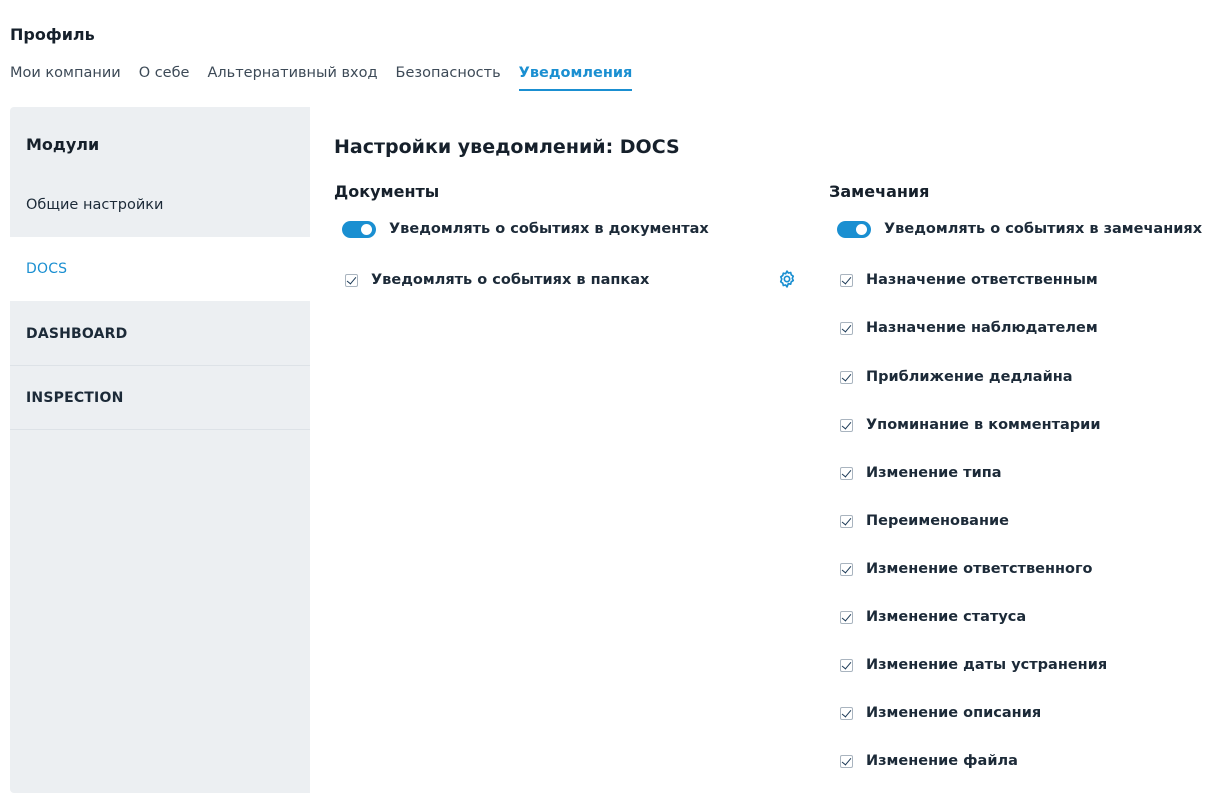  What do you see at coordinates (854, 229) in the screenshot?
I see `remarks-toggle` at bounding box center [854, 229].